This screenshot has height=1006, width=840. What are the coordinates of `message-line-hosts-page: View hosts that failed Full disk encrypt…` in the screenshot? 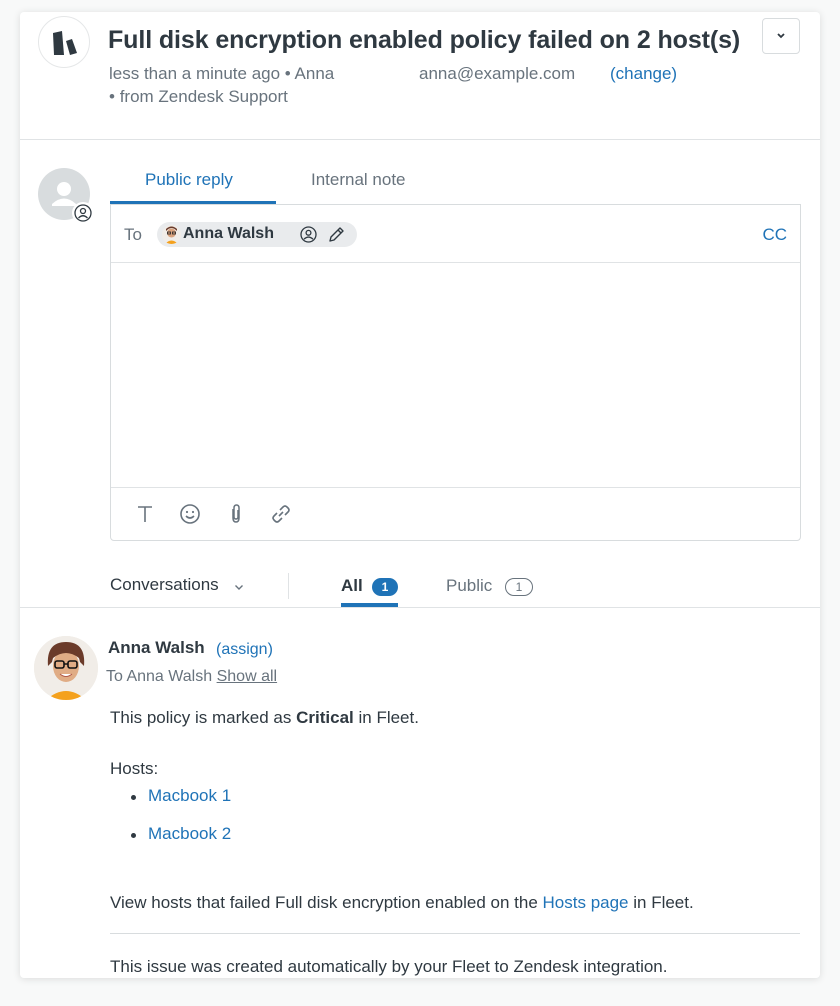 It's located at (402, 902).